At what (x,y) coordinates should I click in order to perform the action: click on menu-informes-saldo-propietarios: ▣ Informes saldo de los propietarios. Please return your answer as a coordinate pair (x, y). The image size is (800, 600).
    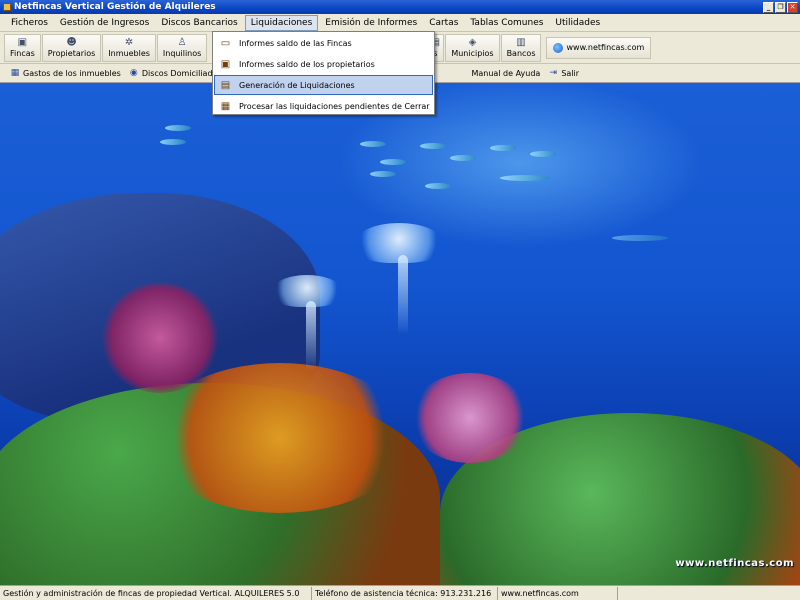
    Looking at the image, I should click on (323, 64).